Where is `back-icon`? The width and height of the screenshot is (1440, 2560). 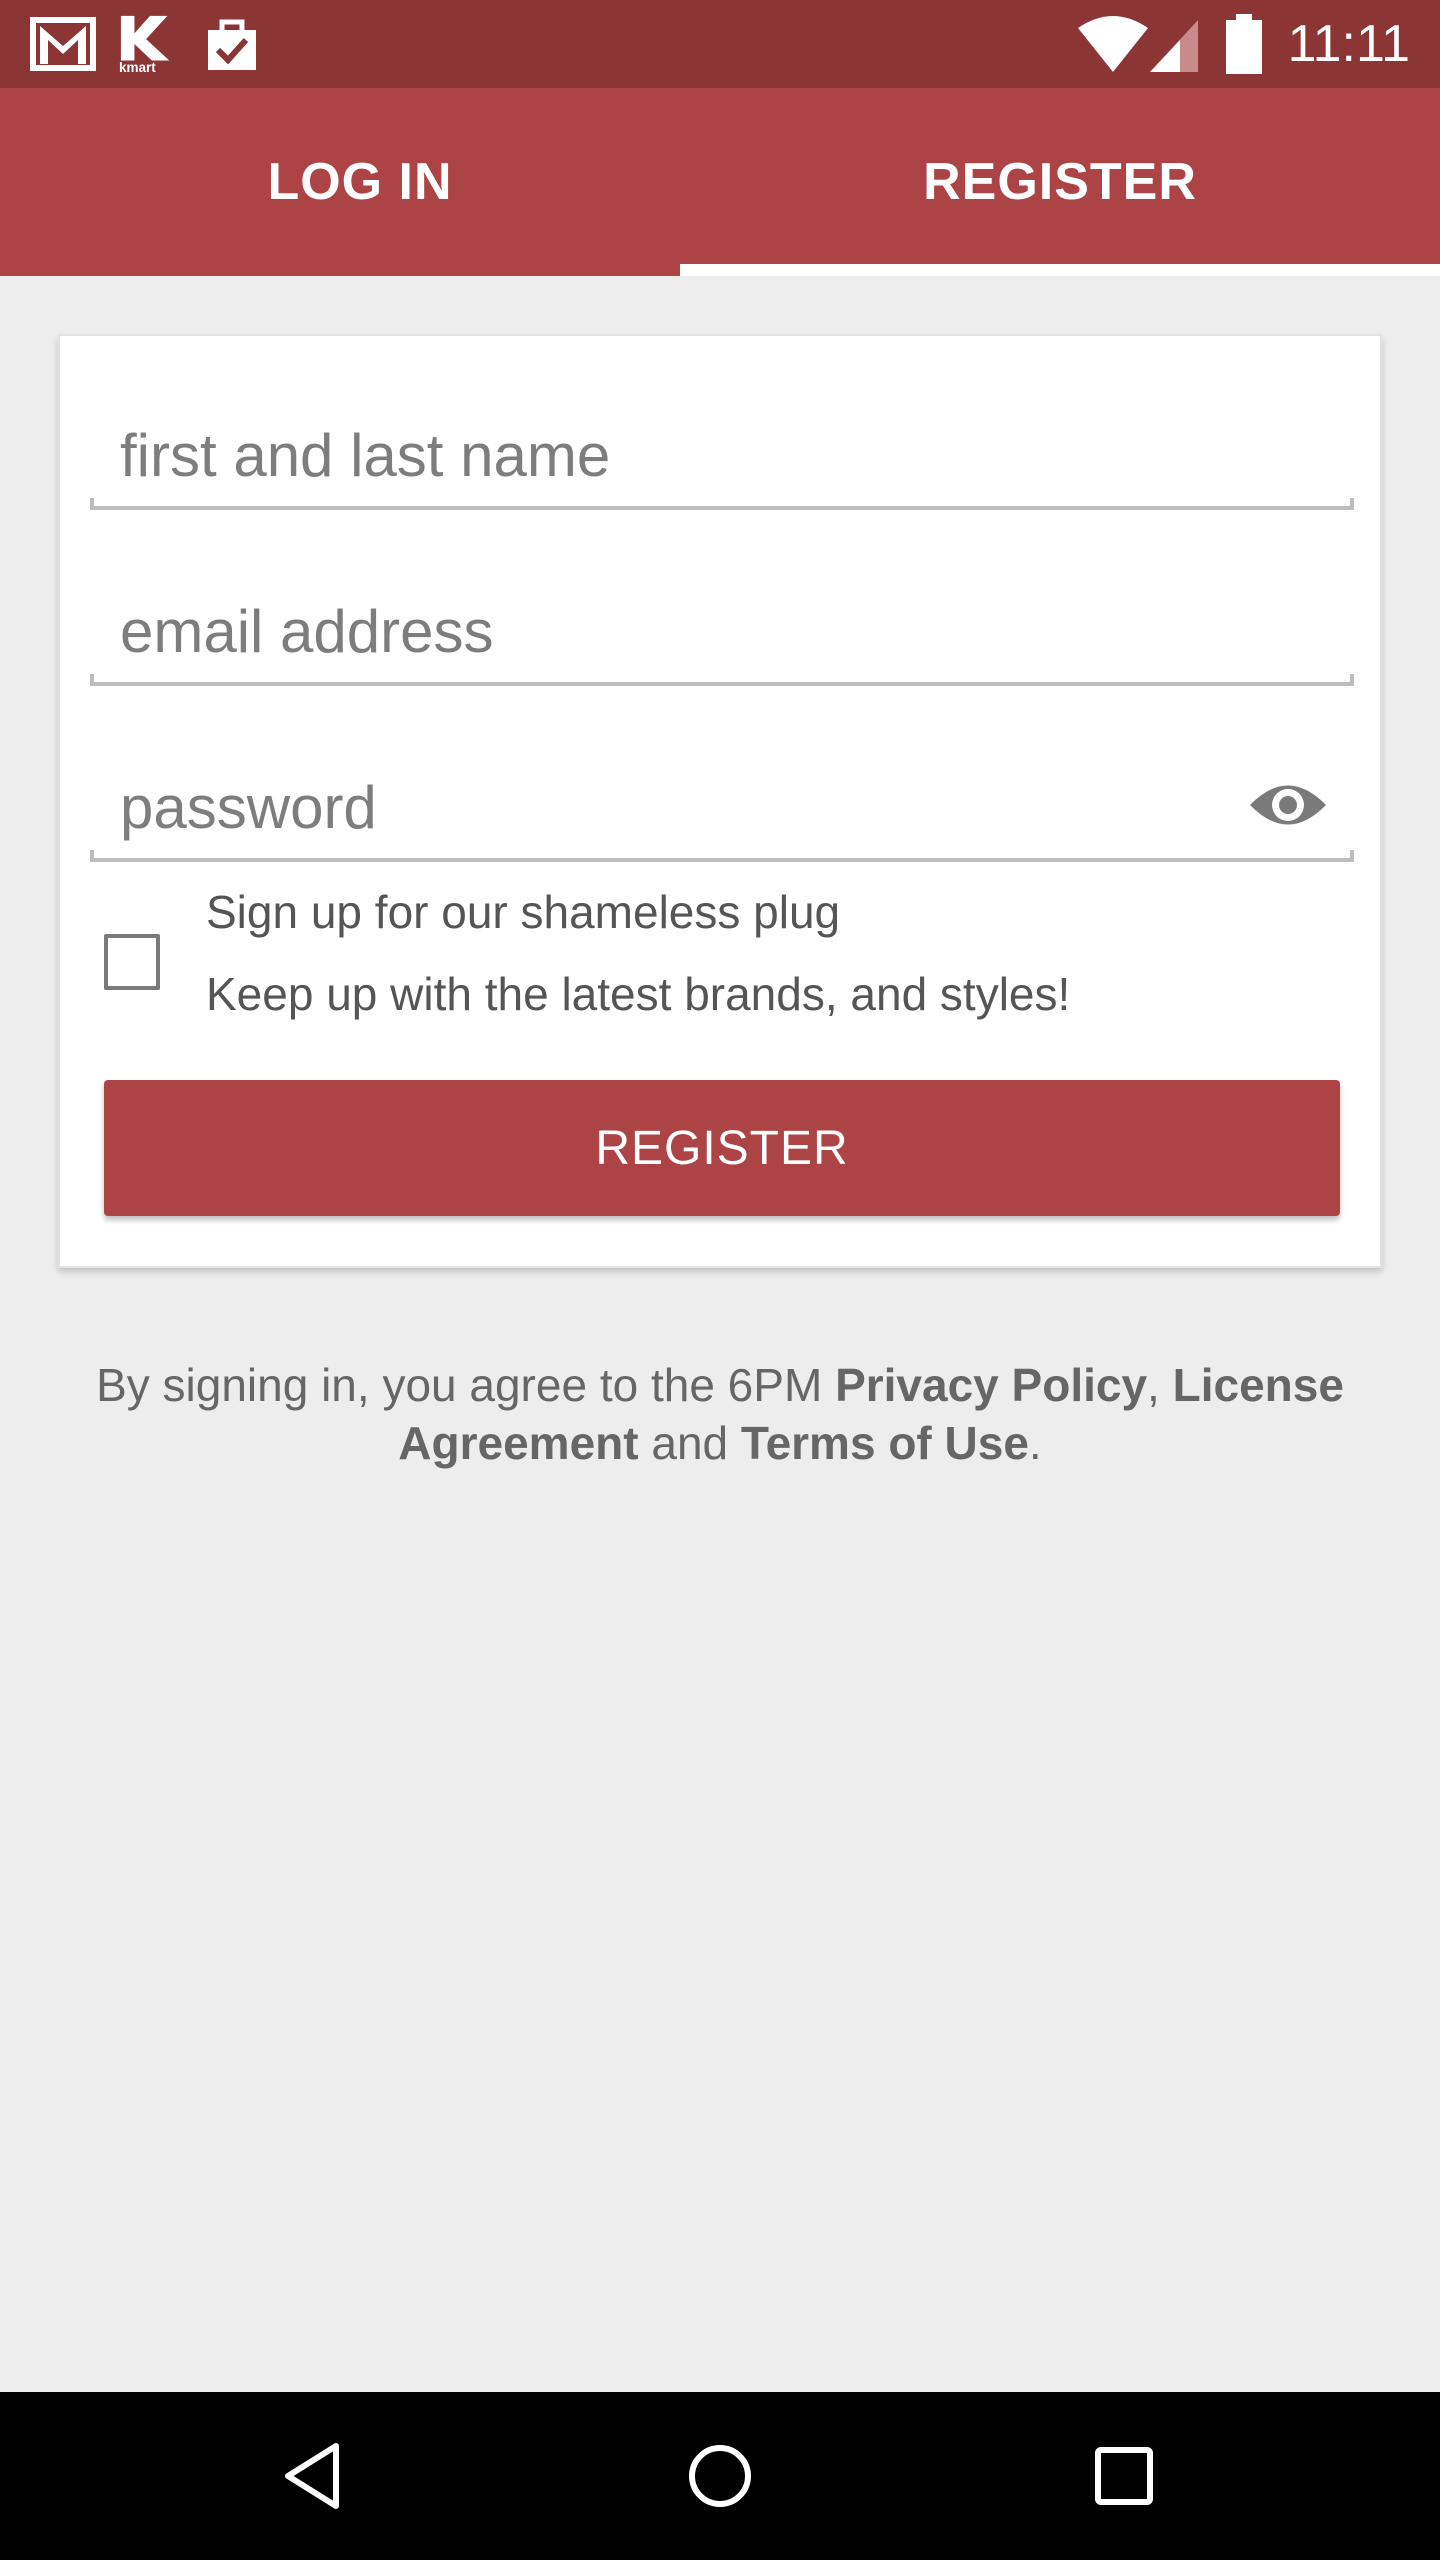 back-icon is located at coordinates (316, 2476).